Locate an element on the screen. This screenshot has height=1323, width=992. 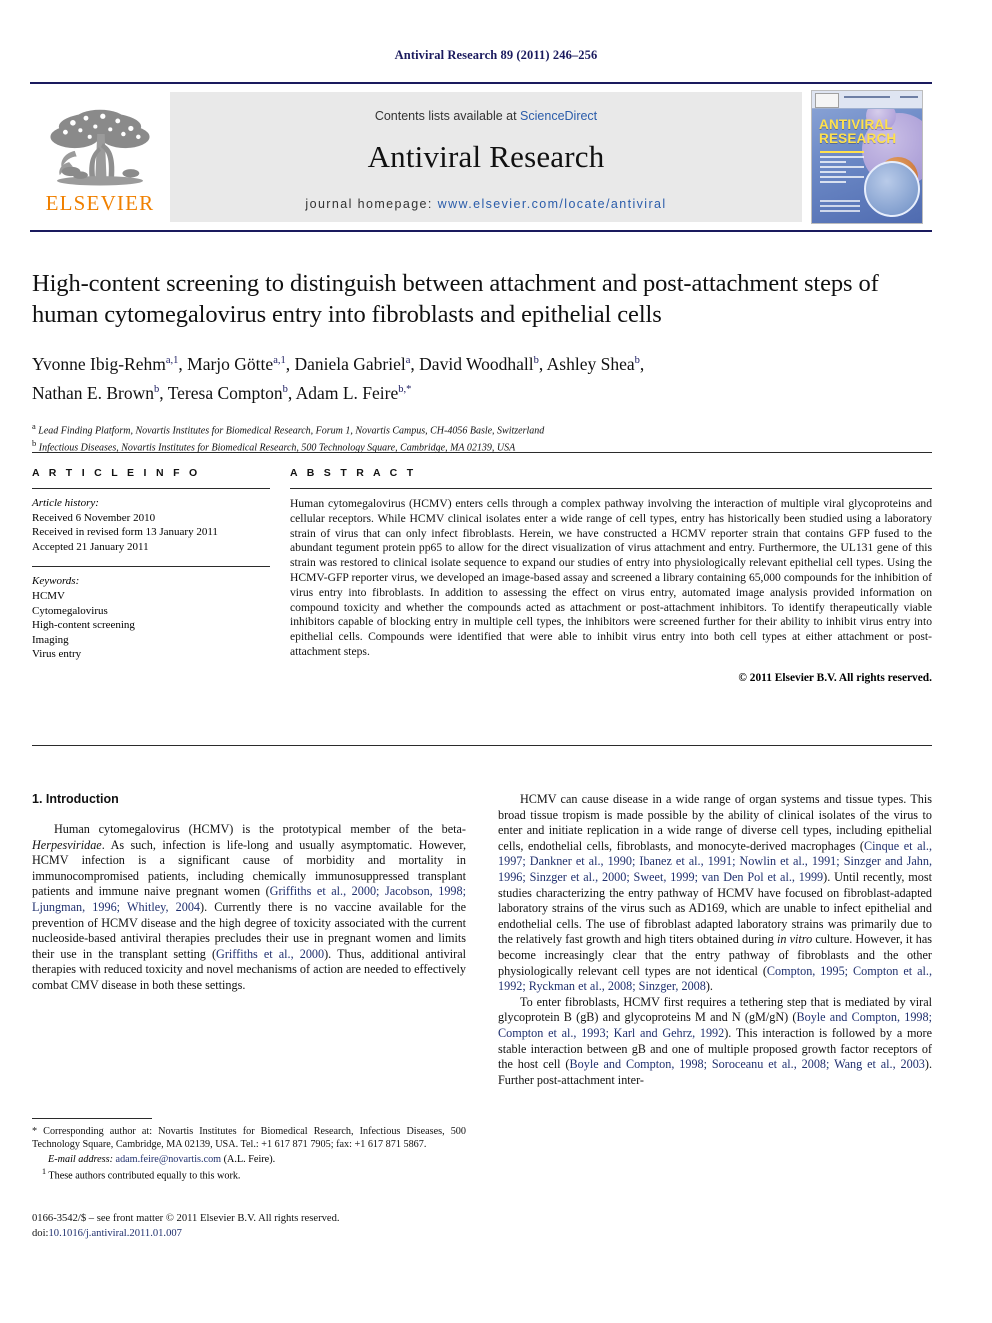
homepage-url: www.elsevier.com/locate/antiviral is located at coordinates (552, 204).